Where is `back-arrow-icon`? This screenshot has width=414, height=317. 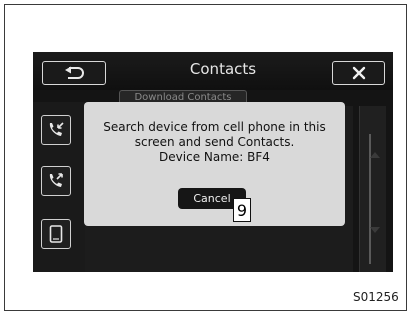
back-arrow-icon is located at coordinates (74, 72).